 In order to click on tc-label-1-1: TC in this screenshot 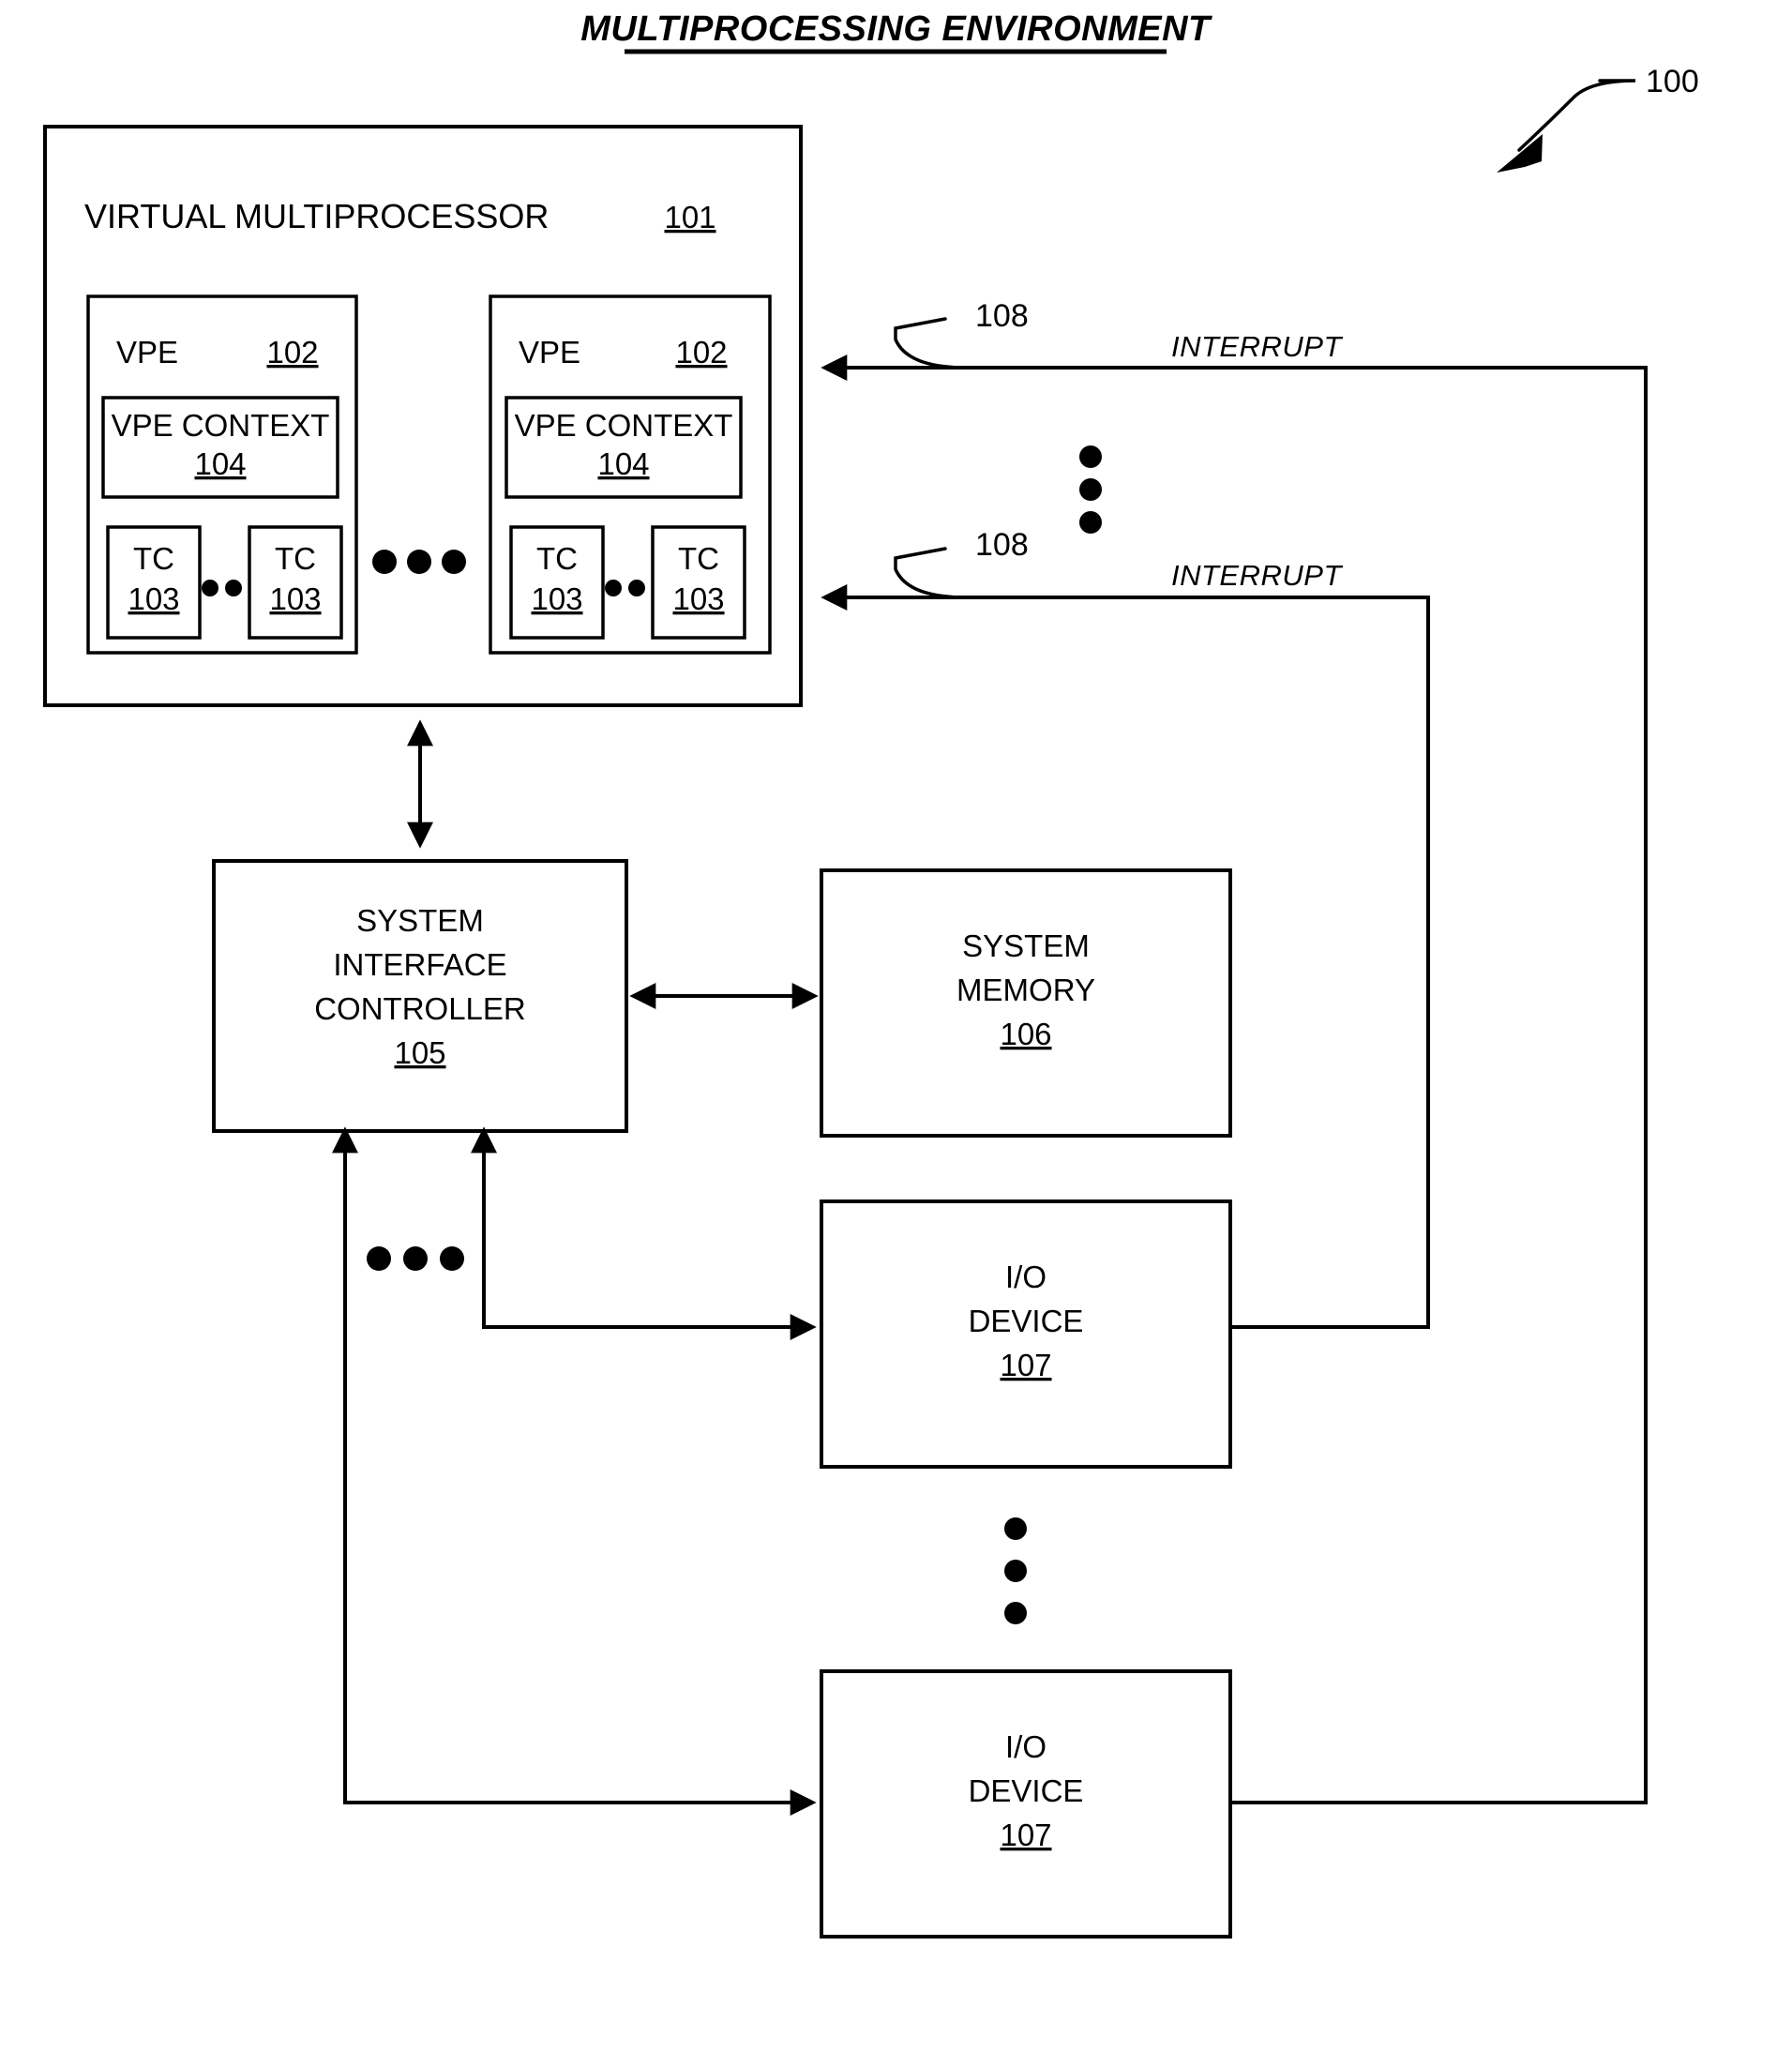, I will do `click(698, 558)`.